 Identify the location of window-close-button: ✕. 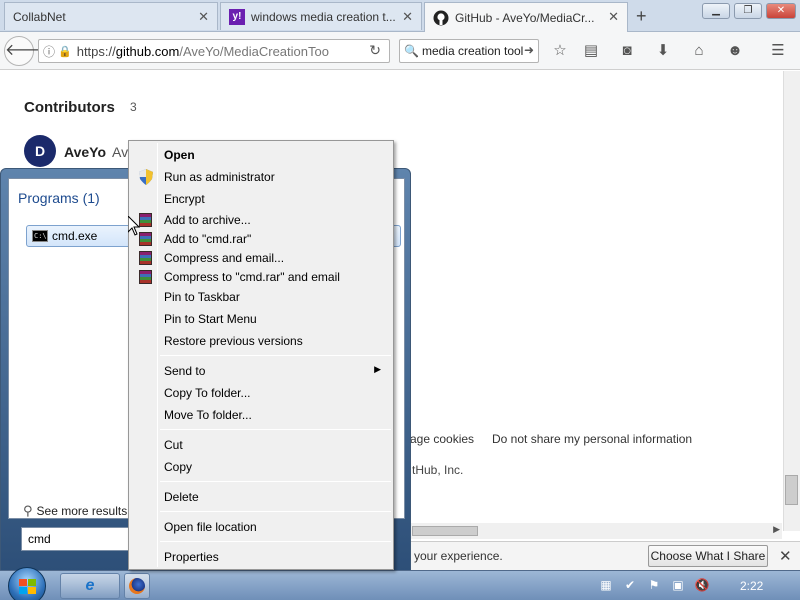
(781, 11).